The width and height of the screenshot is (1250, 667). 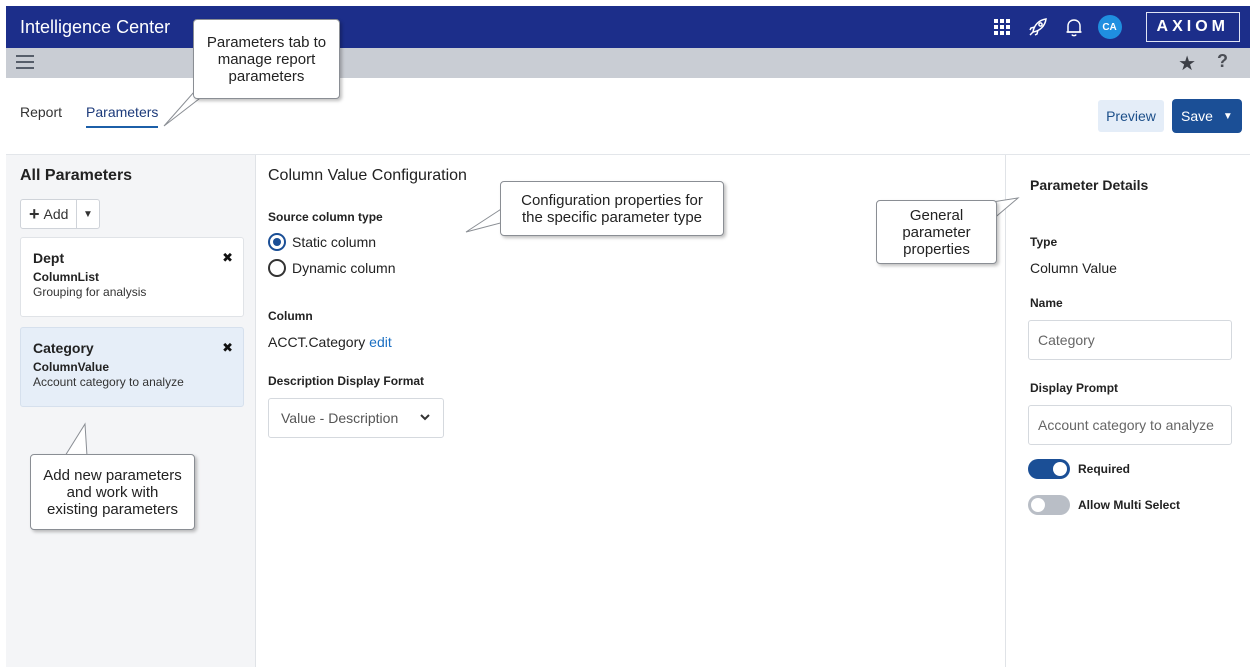 I want to click on dynamic-column-radio: Dynamic column, so click(x=331, y=268).